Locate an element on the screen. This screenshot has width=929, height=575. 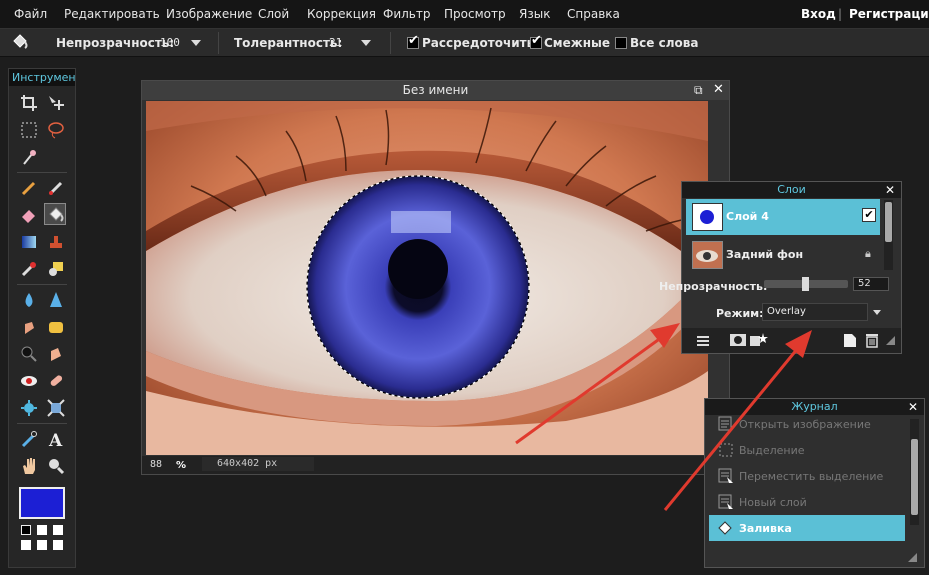
color-picker-icon is located at coordinates (29, 439).